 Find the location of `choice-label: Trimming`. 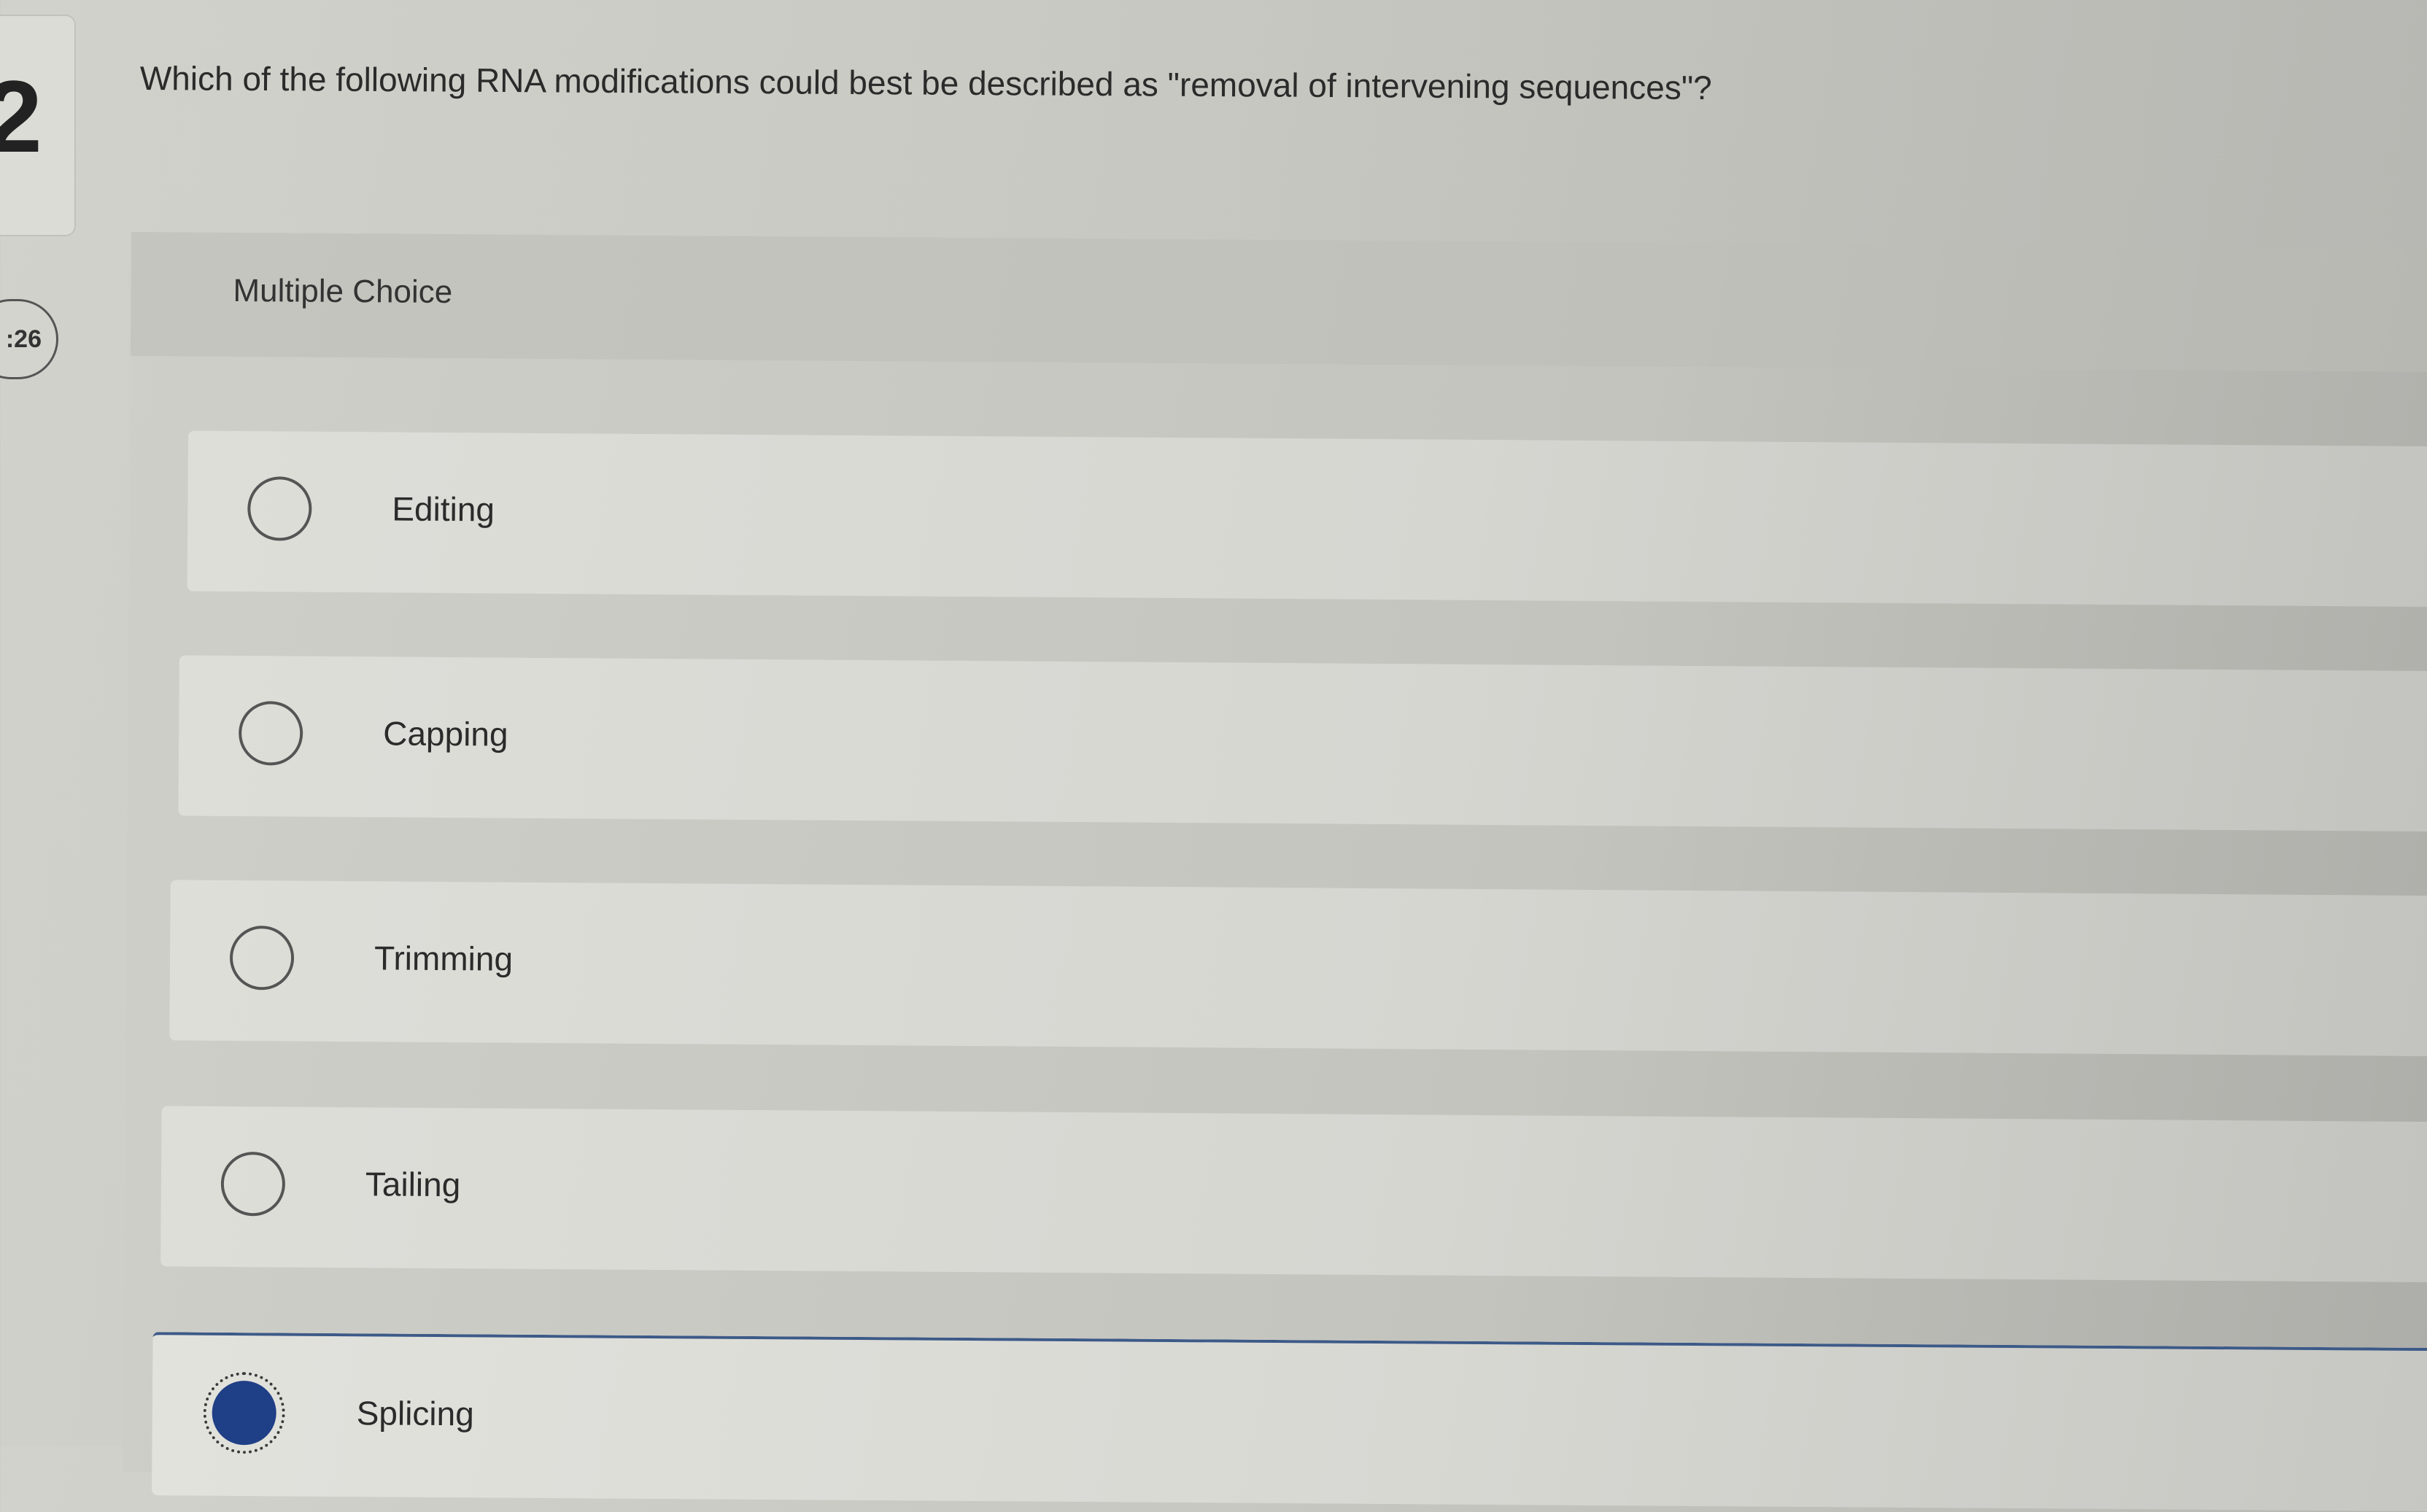

choice-label: Trimming is located at coordinates (443, 959).